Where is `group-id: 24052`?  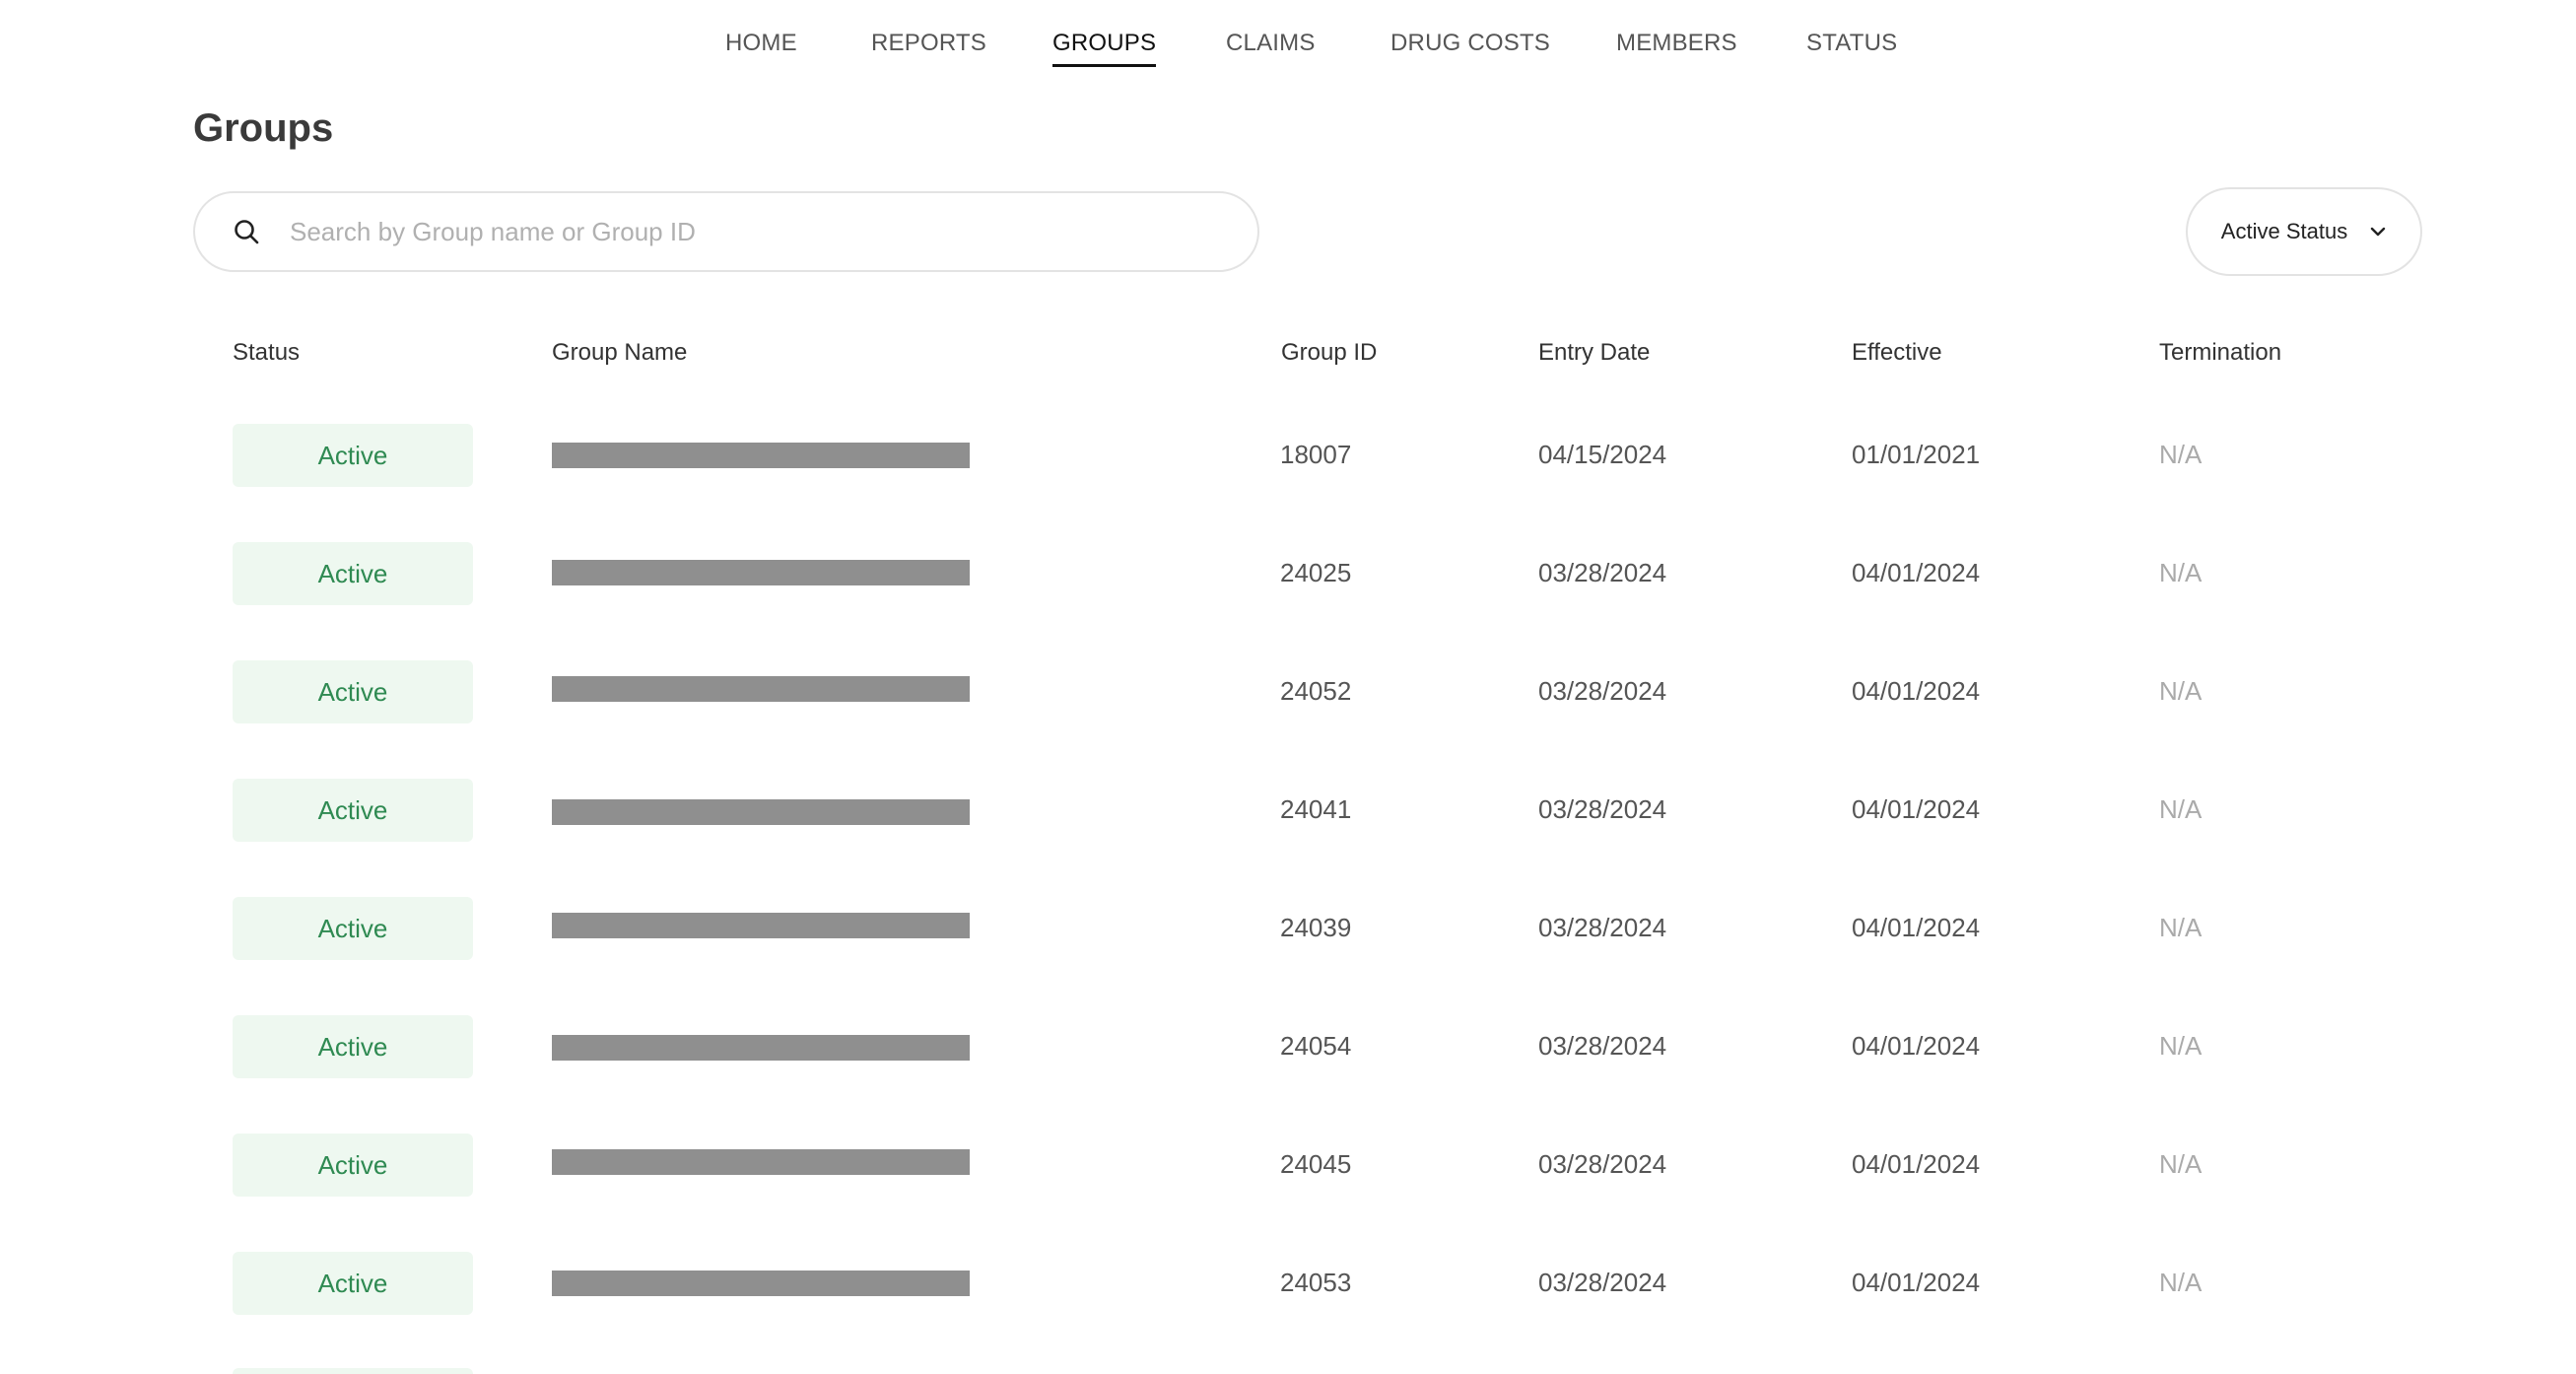 group-id: 24052 is located at coordinates (1316, 691).